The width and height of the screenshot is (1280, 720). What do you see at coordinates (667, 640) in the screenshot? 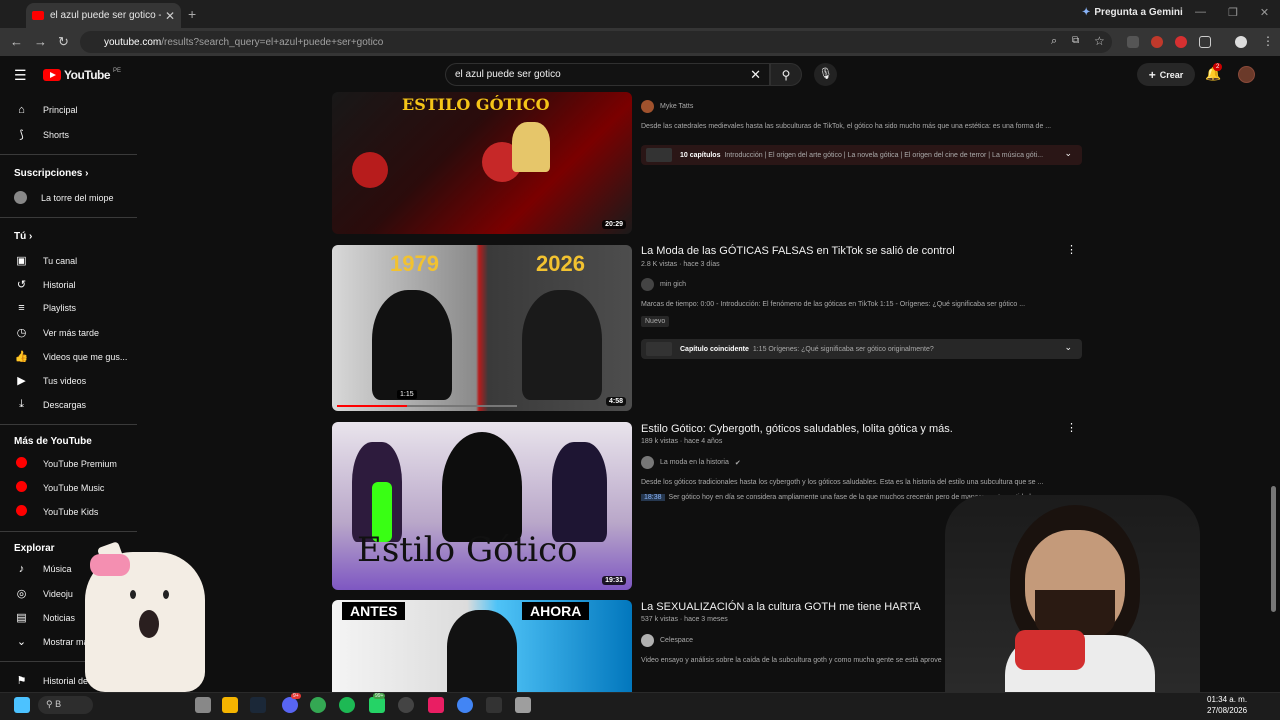
I see `channel-link: Celespace` at bounding box center [667, 640].